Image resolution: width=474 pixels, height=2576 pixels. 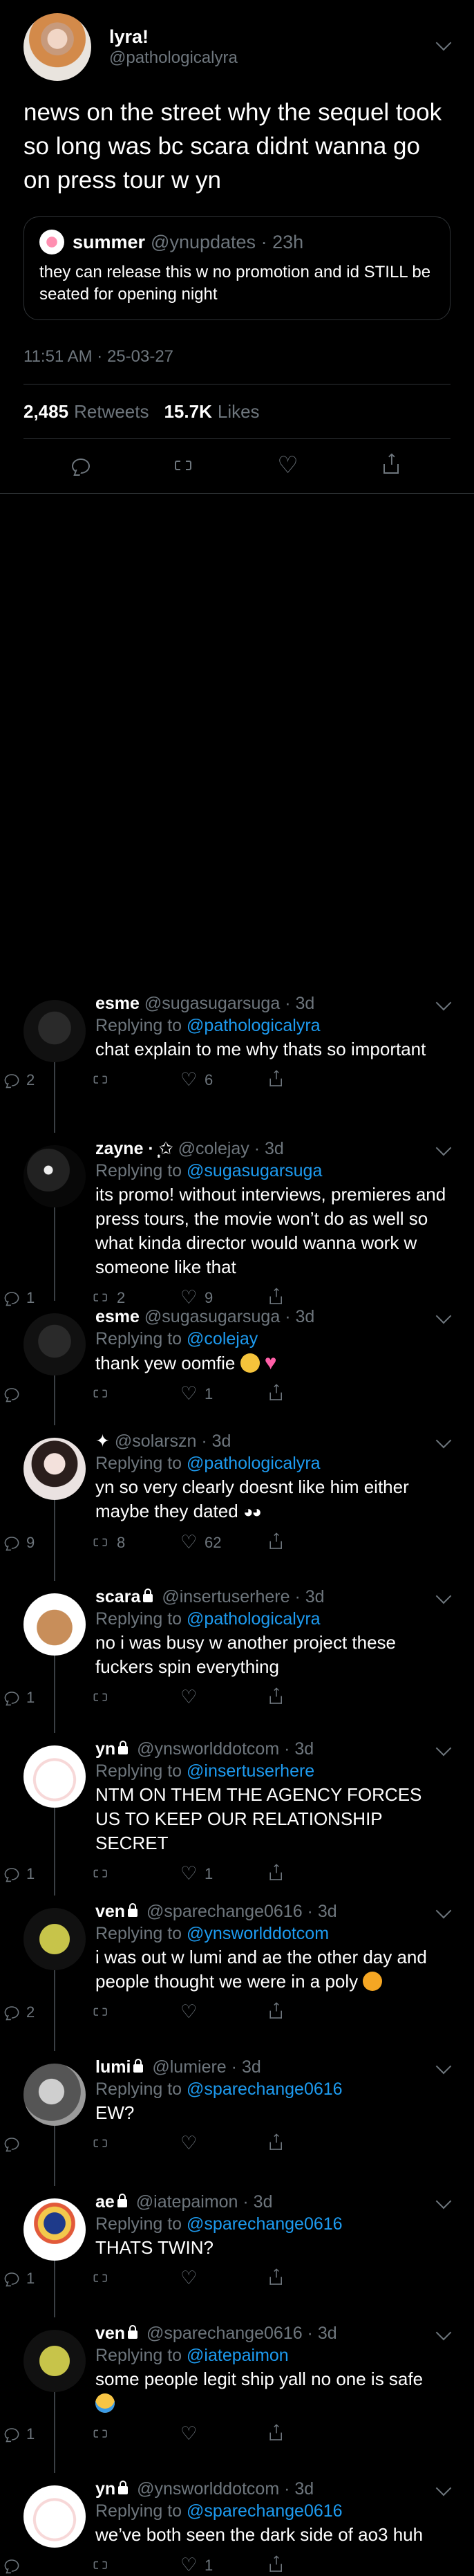 What do you see at coordinates (135, 1298) in the screenshot?
I see `retweet-action: 2` at bounding box center [135, 1298].